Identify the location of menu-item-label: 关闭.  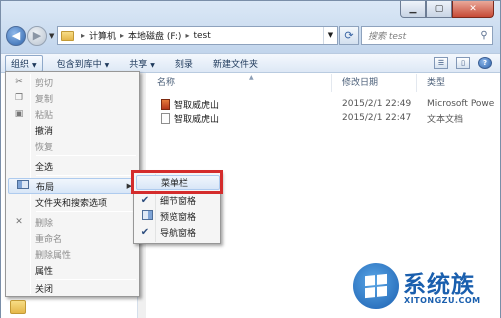
(44, 289).